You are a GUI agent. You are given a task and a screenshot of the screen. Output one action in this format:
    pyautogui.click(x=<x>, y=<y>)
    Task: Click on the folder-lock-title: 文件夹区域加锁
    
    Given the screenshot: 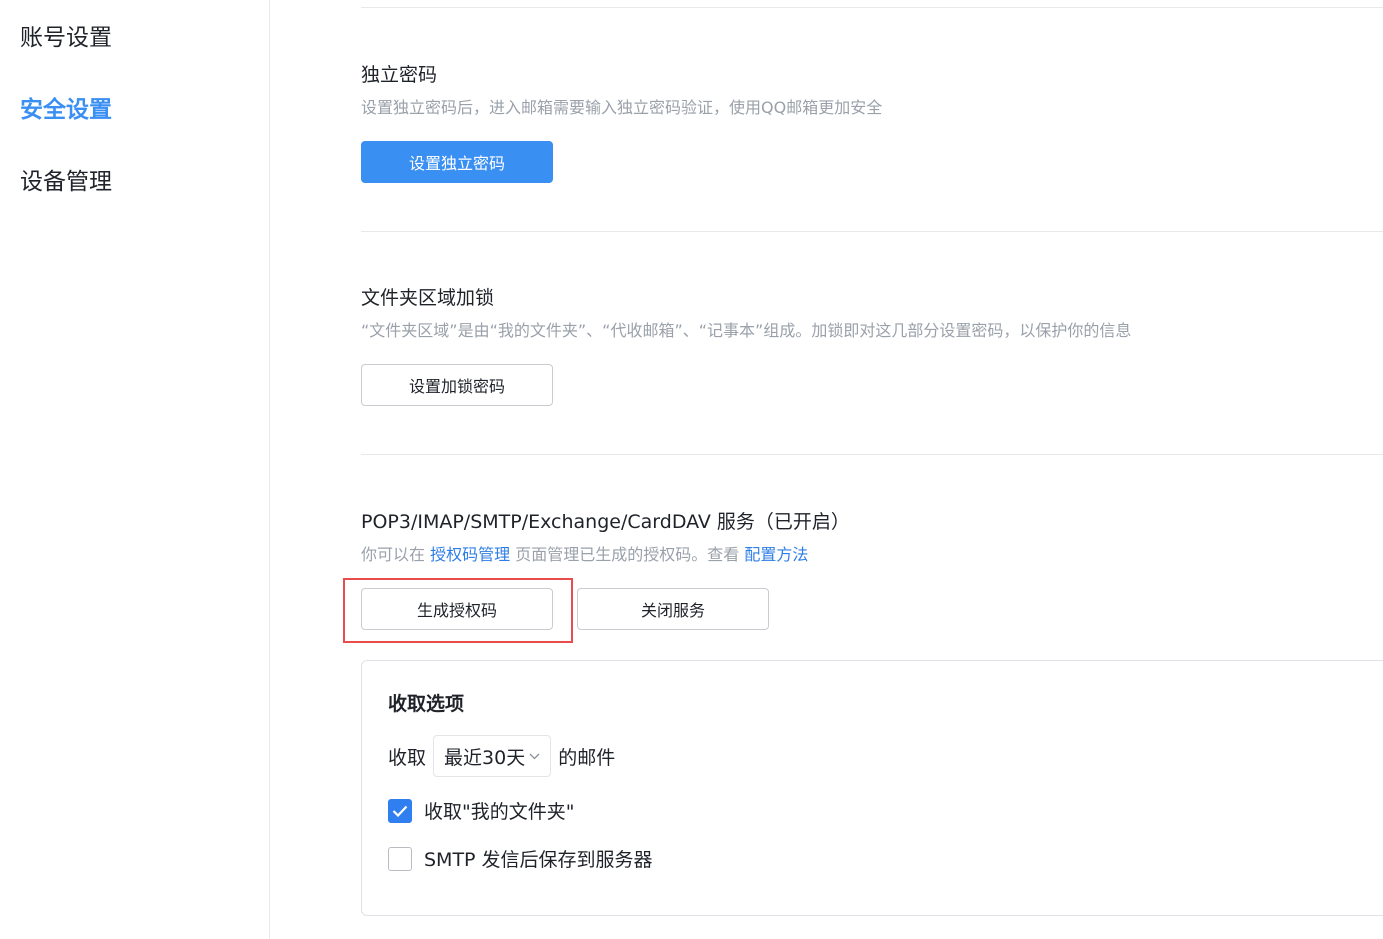 What is the action you would take?
    pyautogui.click(x=428, y=298)
    